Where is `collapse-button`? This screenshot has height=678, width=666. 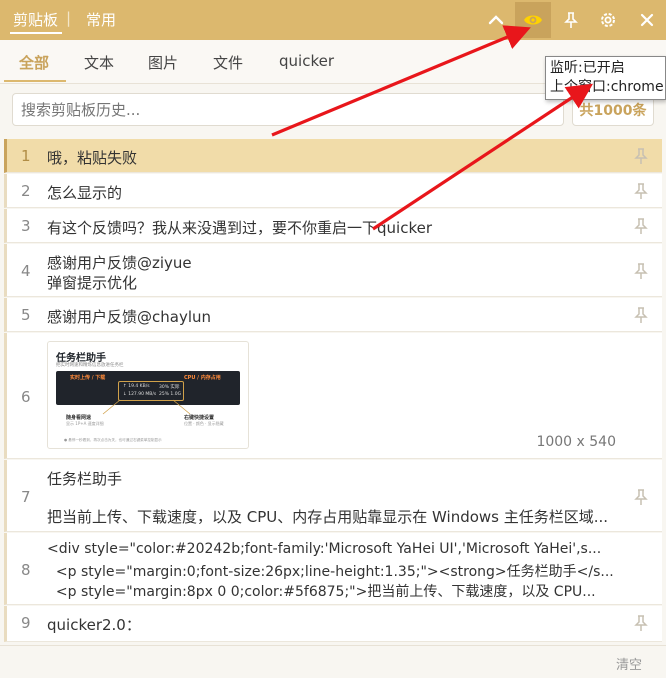 collapse-button is located at coordinates (496, 20).